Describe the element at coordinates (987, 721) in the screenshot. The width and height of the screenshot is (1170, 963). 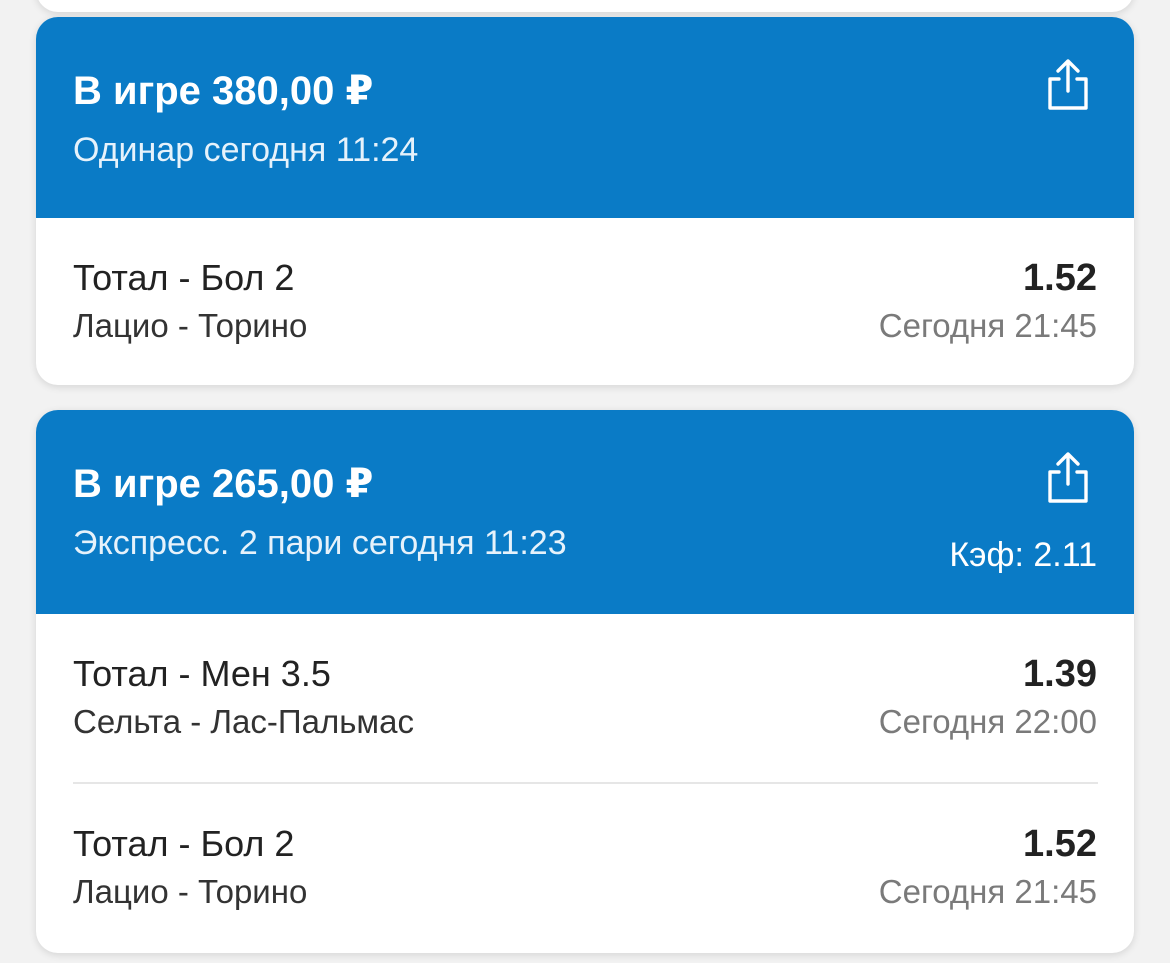
I see `selection-time: Сегодня 22:00` at that location.